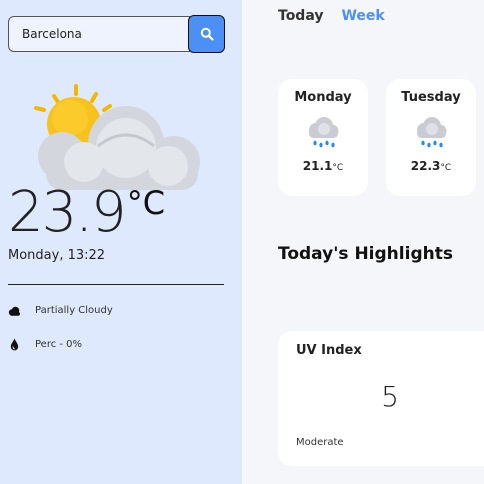 The image size is (484, 484). Describe the element at coordinates (425, 166) in the screenshot. I see `forecast-temp-value: 22.3` at that location.